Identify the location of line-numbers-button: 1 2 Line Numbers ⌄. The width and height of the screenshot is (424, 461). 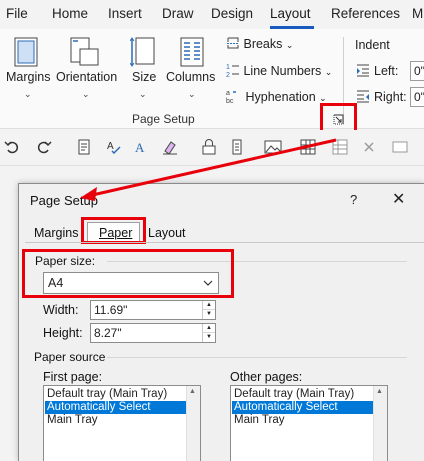
(279, 70).